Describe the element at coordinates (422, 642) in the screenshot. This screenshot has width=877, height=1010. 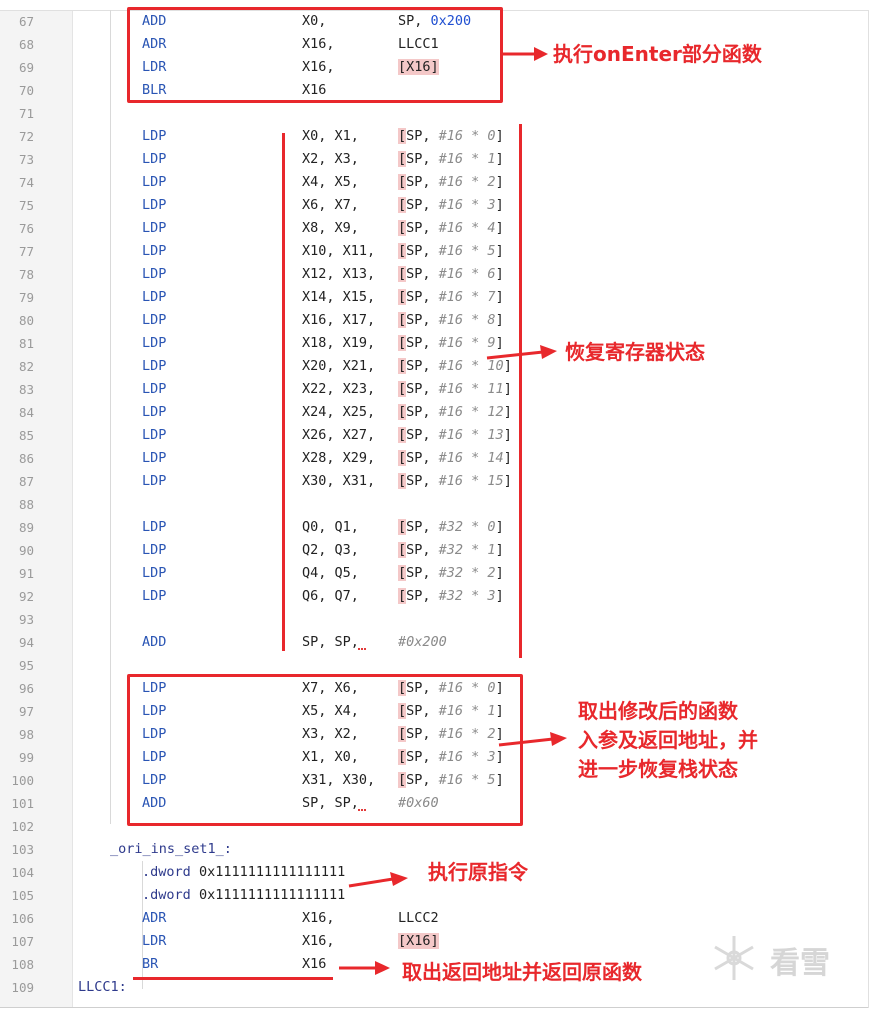
I see `immediate-comment: #0x200` at that location.